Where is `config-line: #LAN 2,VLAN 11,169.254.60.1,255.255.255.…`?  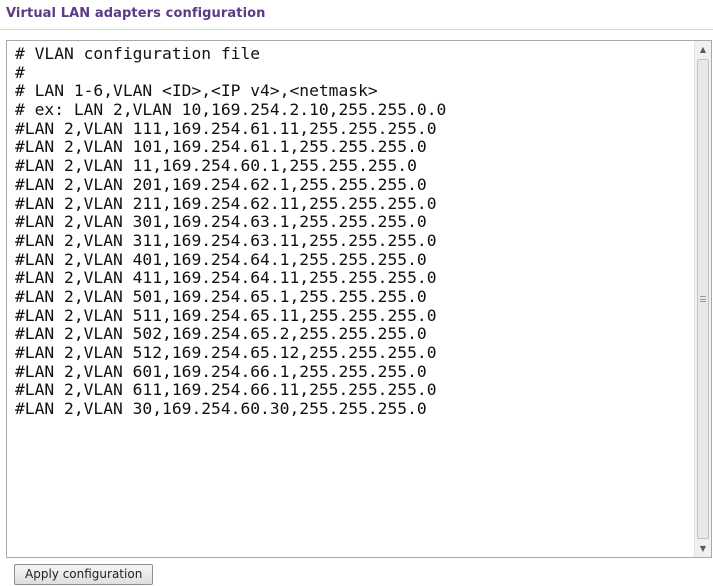 config-line: #LAN 2,VLAN 11,169.254.60.1,255.255.255.… is located at coordinates (216, 166).